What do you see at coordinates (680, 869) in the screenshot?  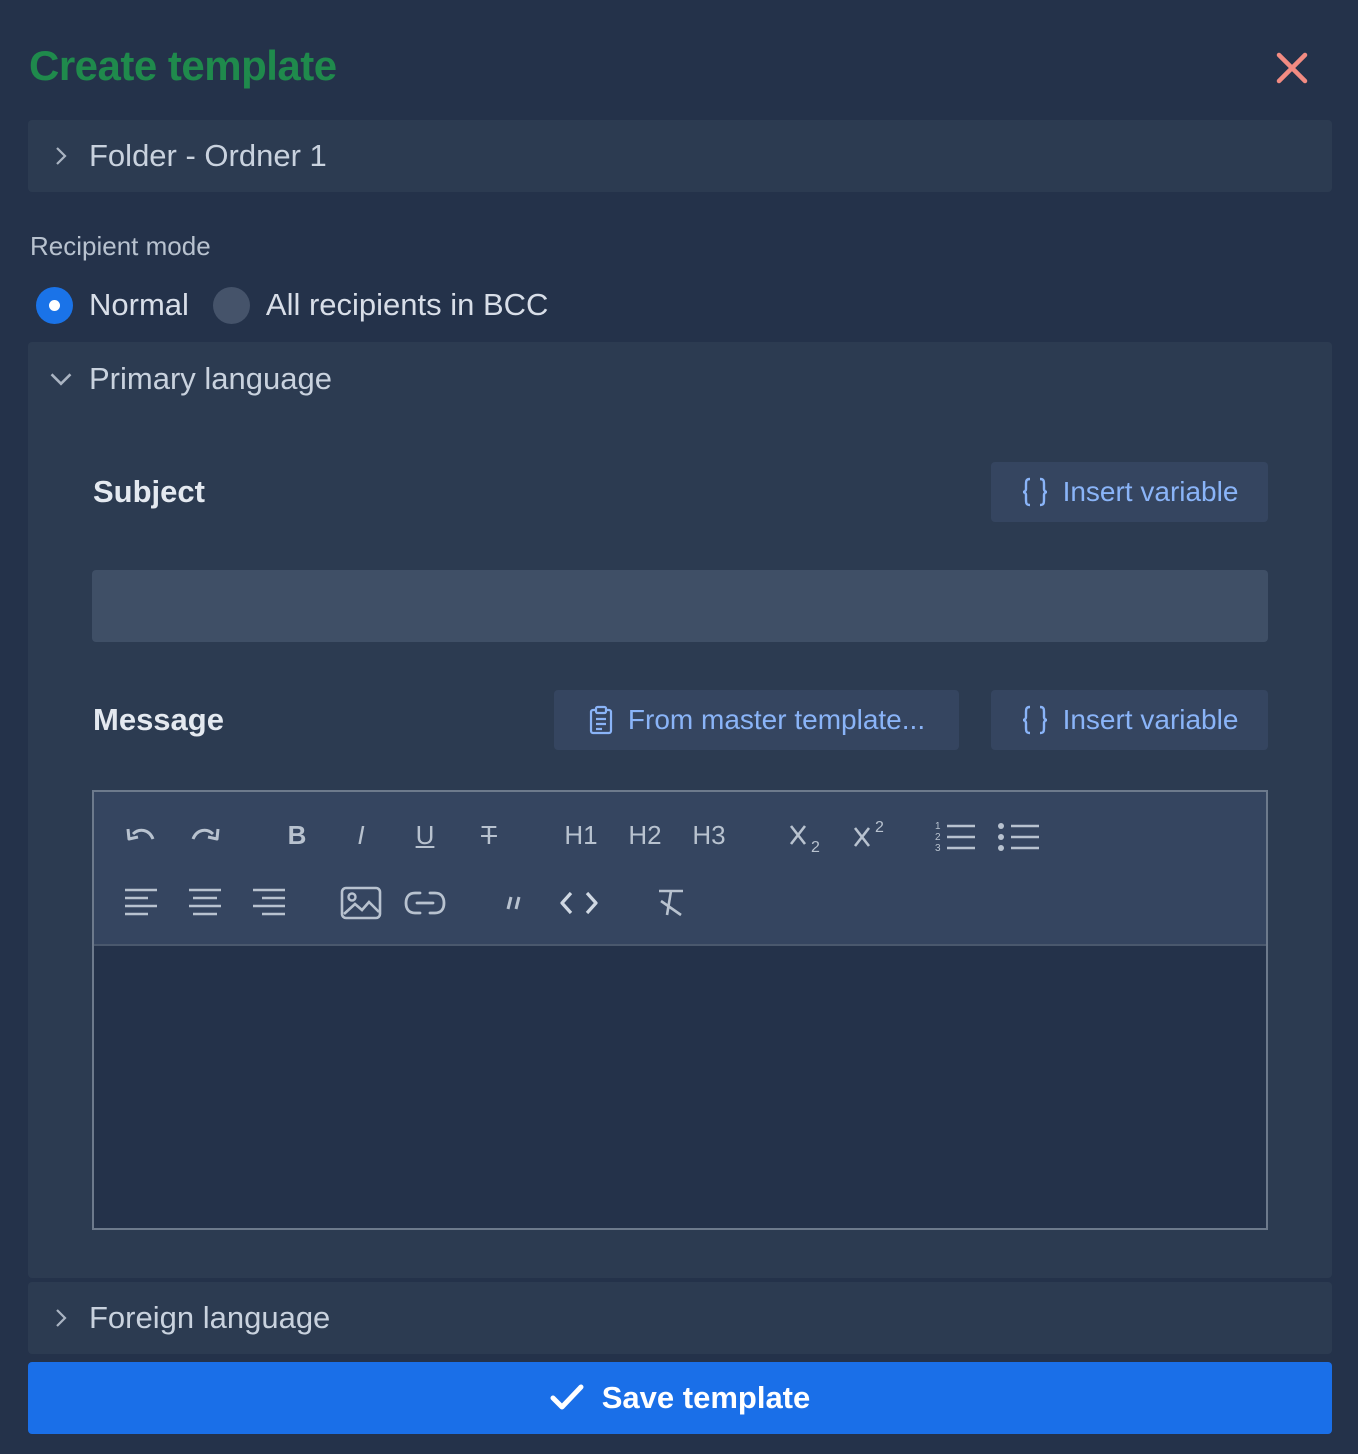 I see `editor-toolbar: B I U T H1 H2 H3 2 2 123` at bounding box center [680, 869].